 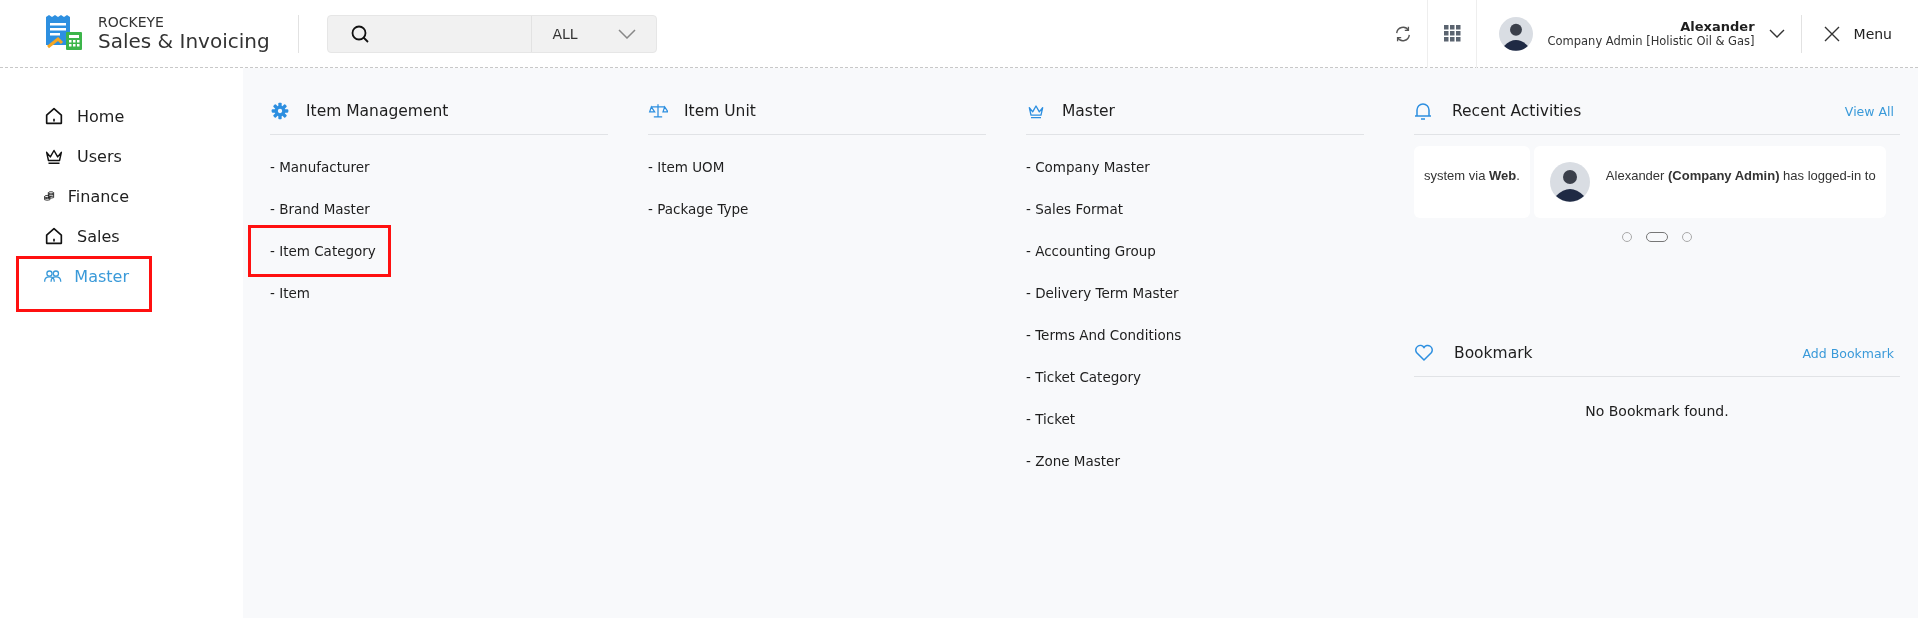 What do you see at coordinates (491, 33) in the screenshot?
I see `search-field: ALL` at bounding box center [491, 33].